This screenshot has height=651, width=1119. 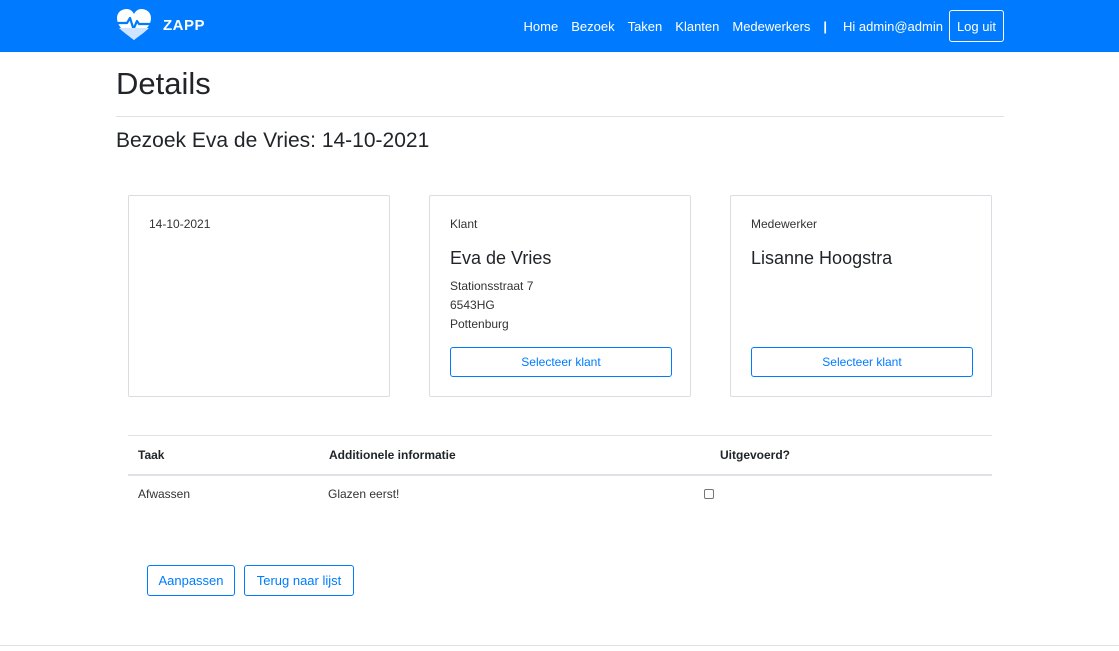 What do you see at coordinates (697, 26) in the screenshot?
I see `nav-link-klanten: Klanten` at bounding box center [697, 26].